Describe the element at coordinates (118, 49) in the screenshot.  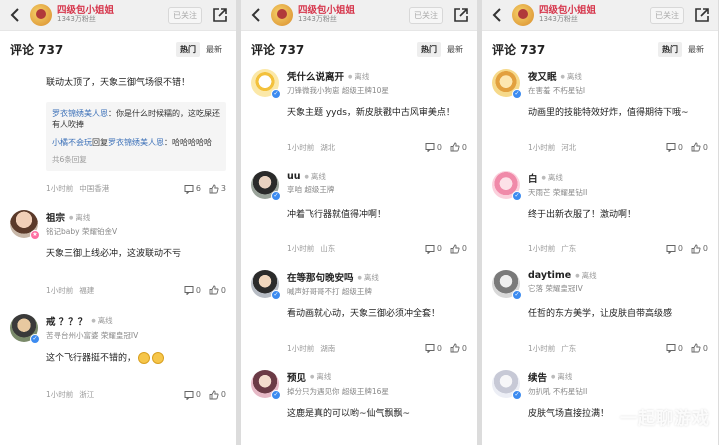
I see `comments-header: 评论 737 热门 最新` at that location.